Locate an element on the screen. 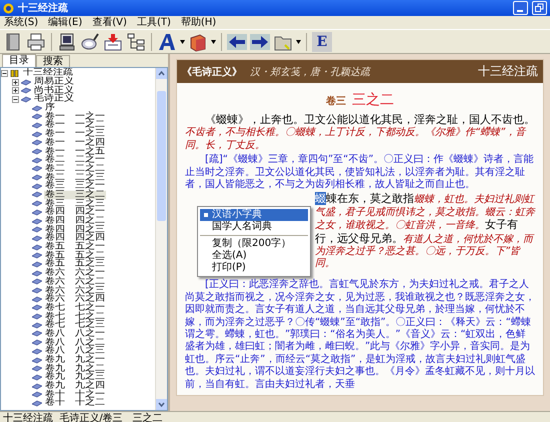  tree-item: 卷三 三之二 is located at coordinates (75, 195).